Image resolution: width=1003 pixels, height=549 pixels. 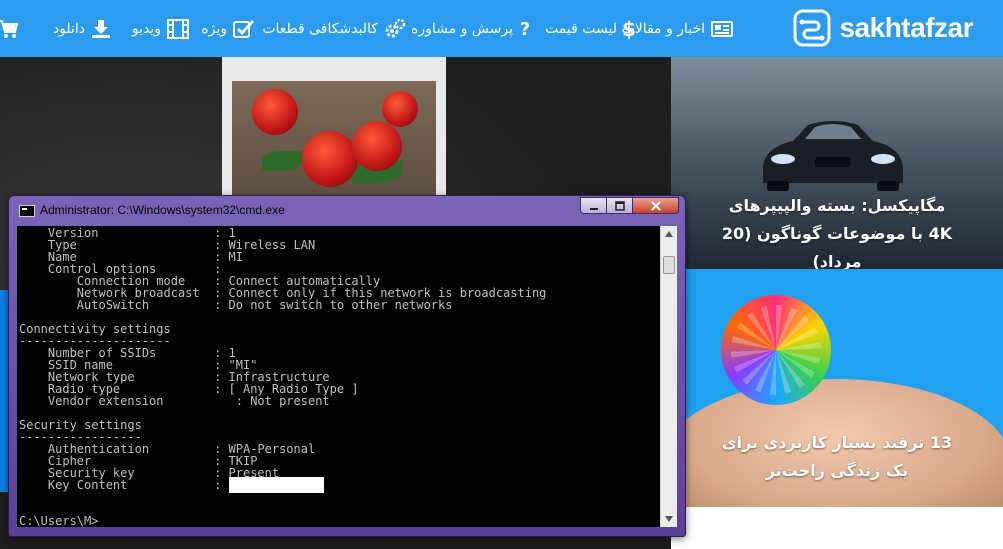 What do you see at coordinates (837, 528) in the screenshot?
I see `page-background` at bounding box center [837, 528].